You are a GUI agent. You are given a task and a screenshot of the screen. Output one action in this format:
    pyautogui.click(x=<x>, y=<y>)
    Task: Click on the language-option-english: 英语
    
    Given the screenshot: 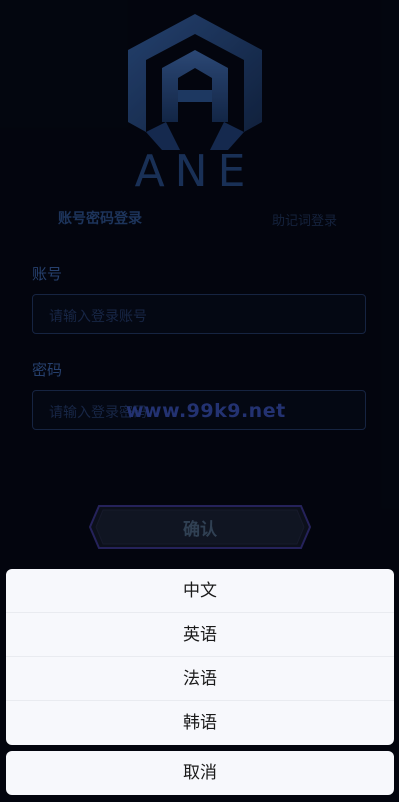 What is the action you would take?
    pyautogui.click(x=200, y=635)
    